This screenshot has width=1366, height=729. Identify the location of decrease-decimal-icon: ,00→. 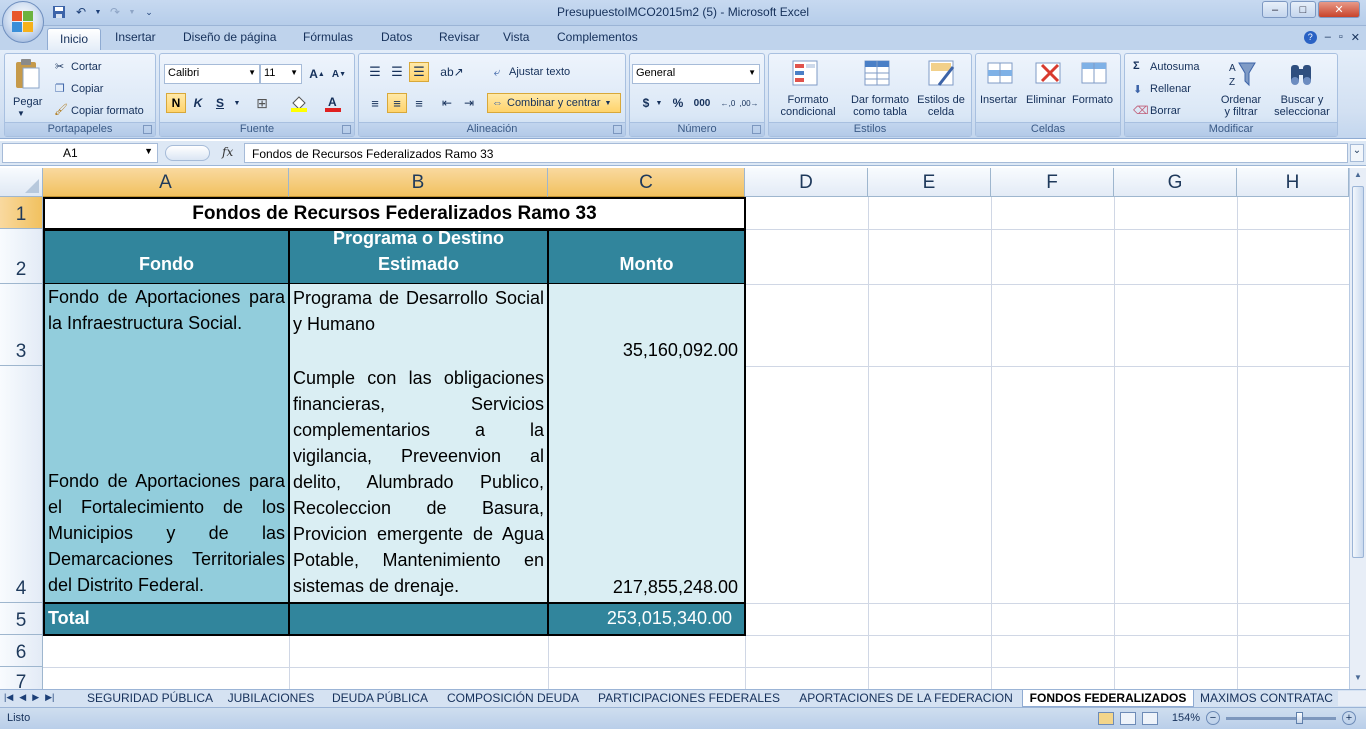
(749, 103).